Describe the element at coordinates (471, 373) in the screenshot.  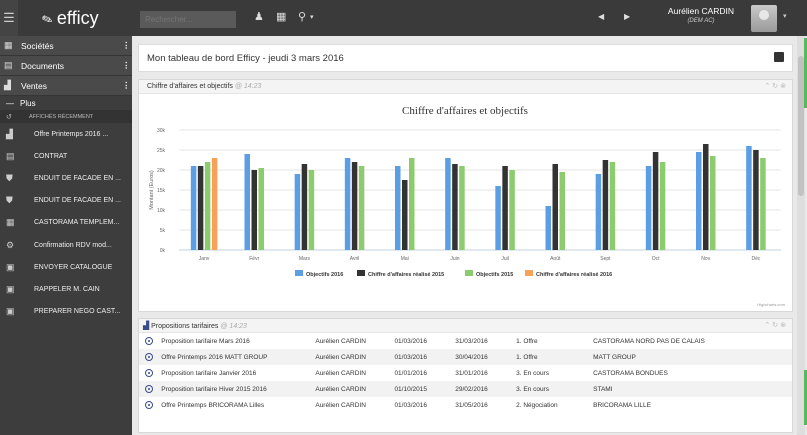
I see `table-cell: 31/01/2016` at that location.